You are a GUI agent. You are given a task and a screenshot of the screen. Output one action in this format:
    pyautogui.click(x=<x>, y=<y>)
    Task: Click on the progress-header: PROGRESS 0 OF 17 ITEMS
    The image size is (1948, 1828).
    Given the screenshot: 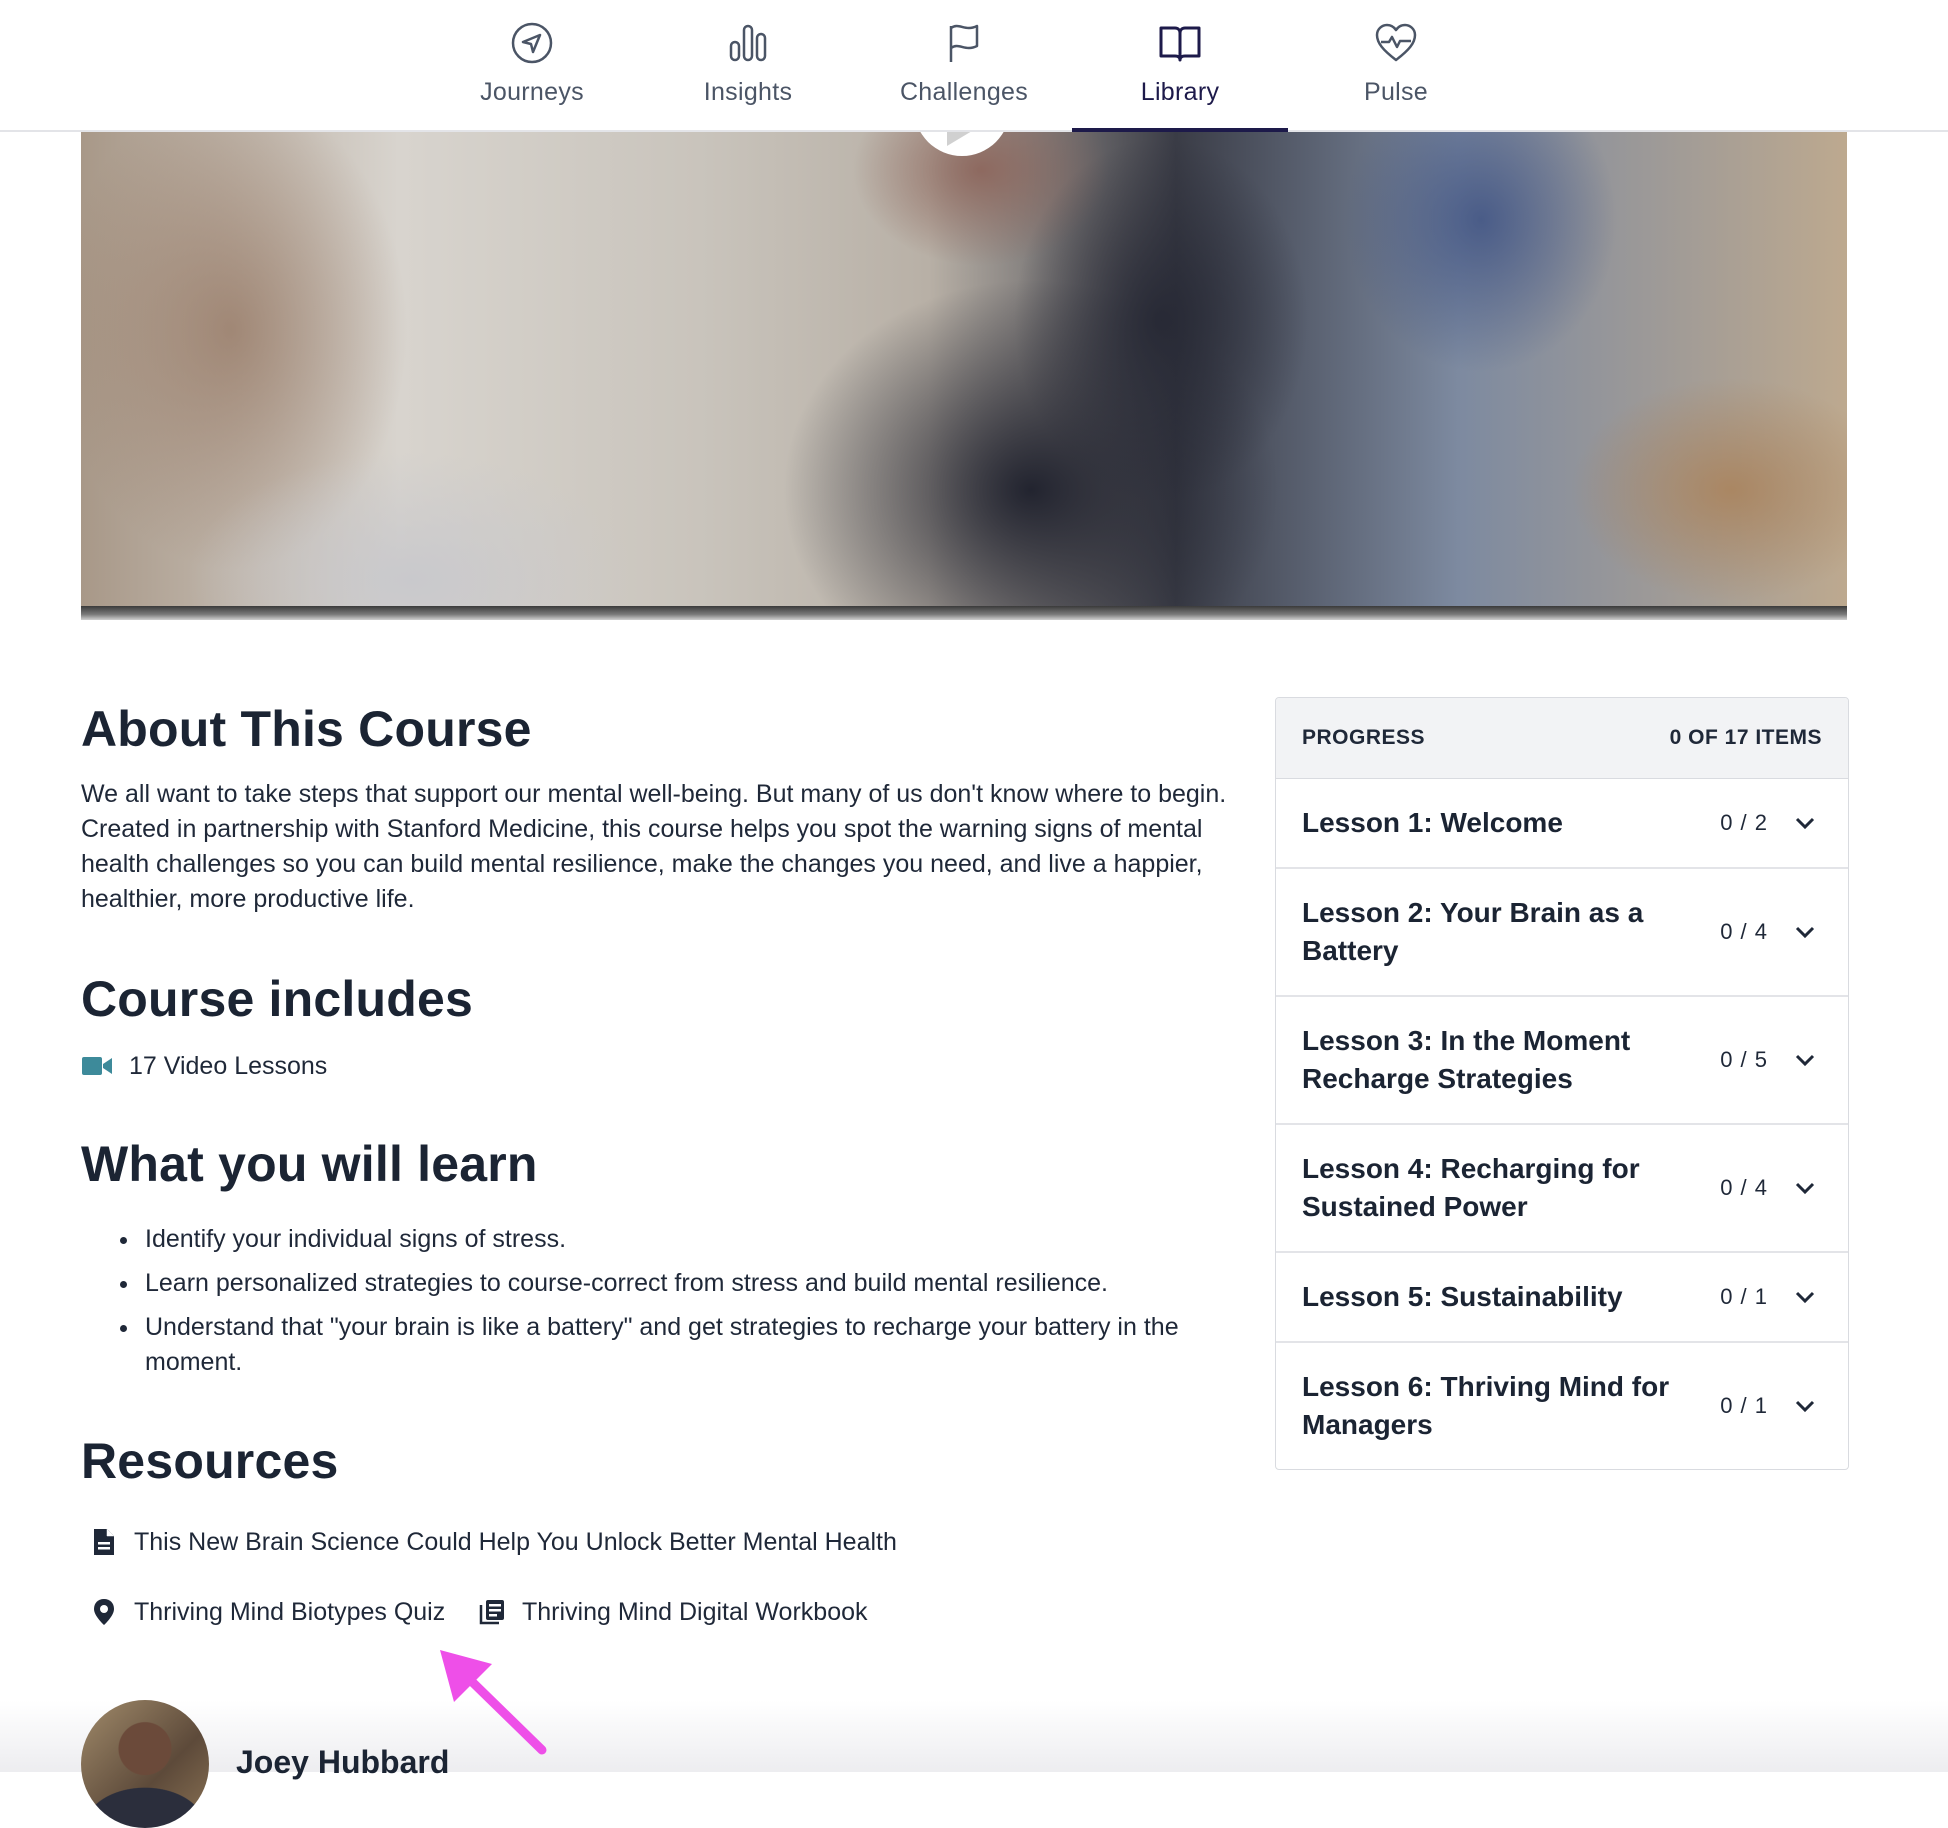 What is the action you would take?
    pyautogui.click(x=1562, y=738)
    